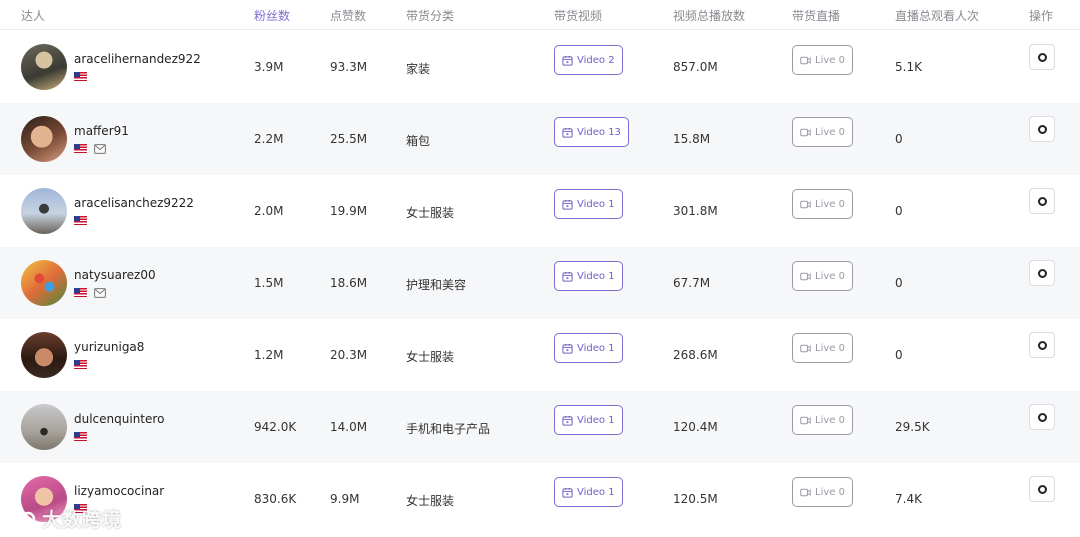 Image resolution: width=1080 pixels, height=537 pixels. What do you see at coordinates (349, 139) in the screenshot?
I see `likes-value: 25.5M` at bounding box center [349, 139].